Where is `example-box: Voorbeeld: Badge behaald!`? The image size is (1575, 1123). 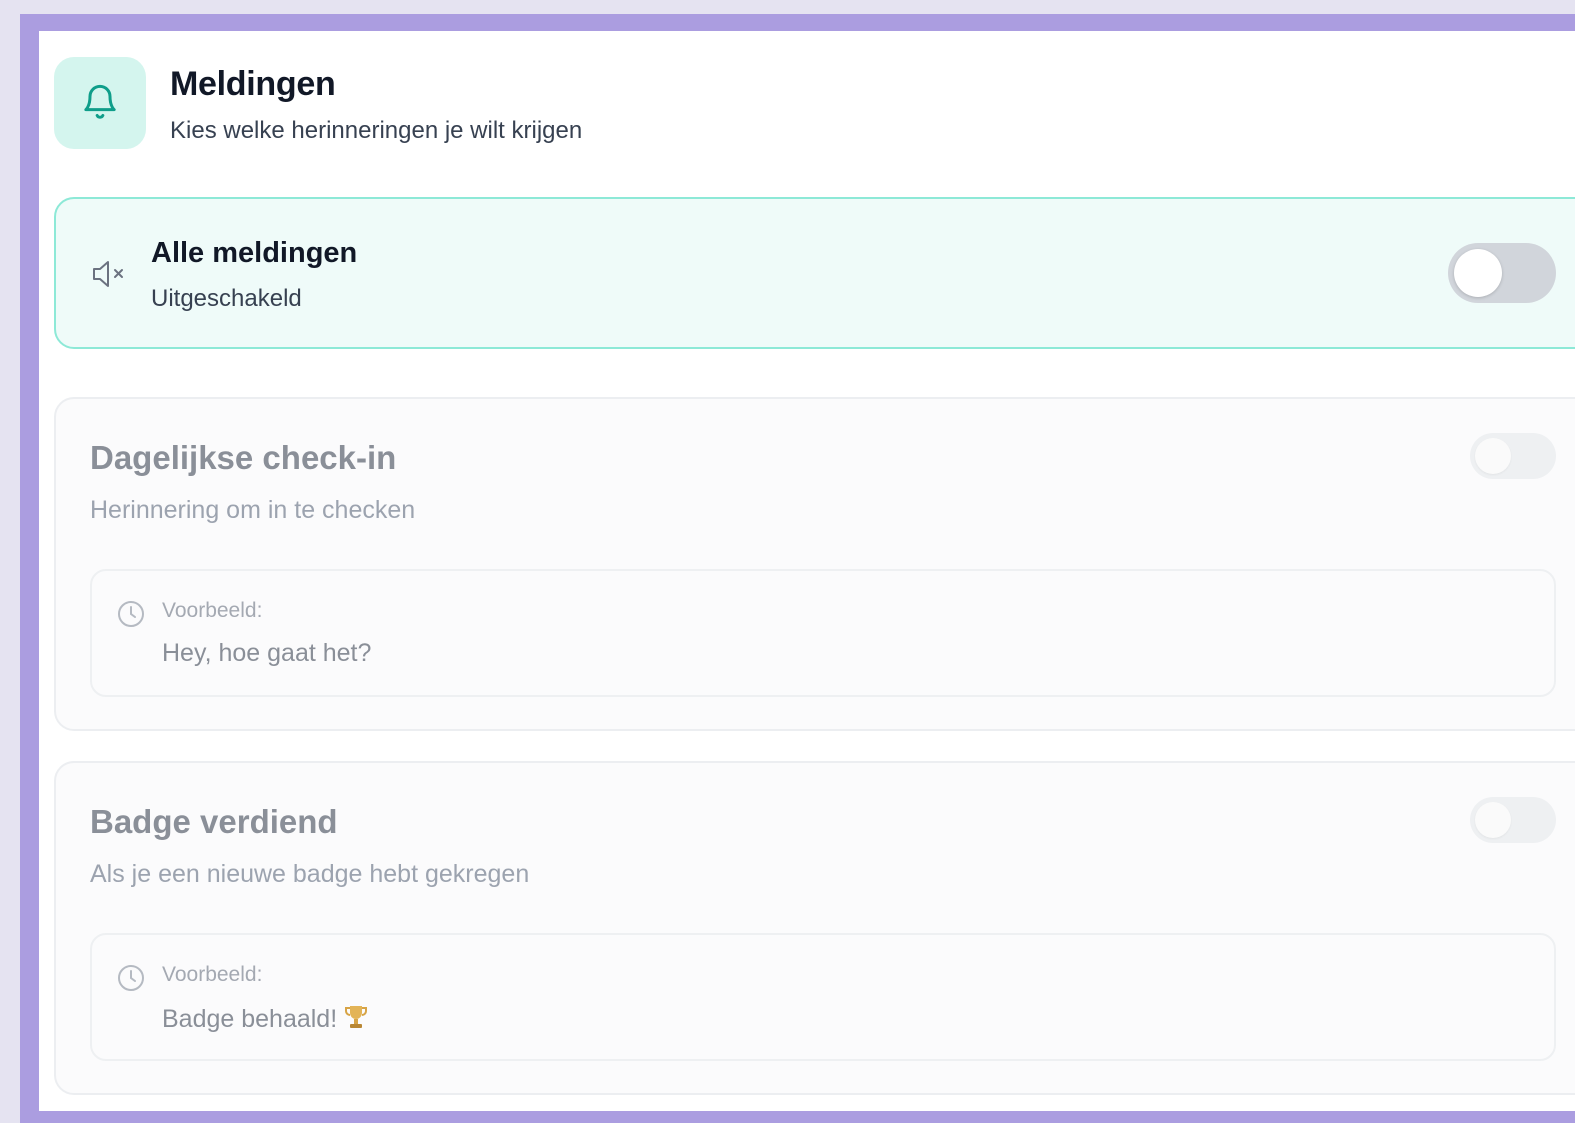
example-box: Voorbeeld: Badge behaald! is located at coordinates (823, 997).